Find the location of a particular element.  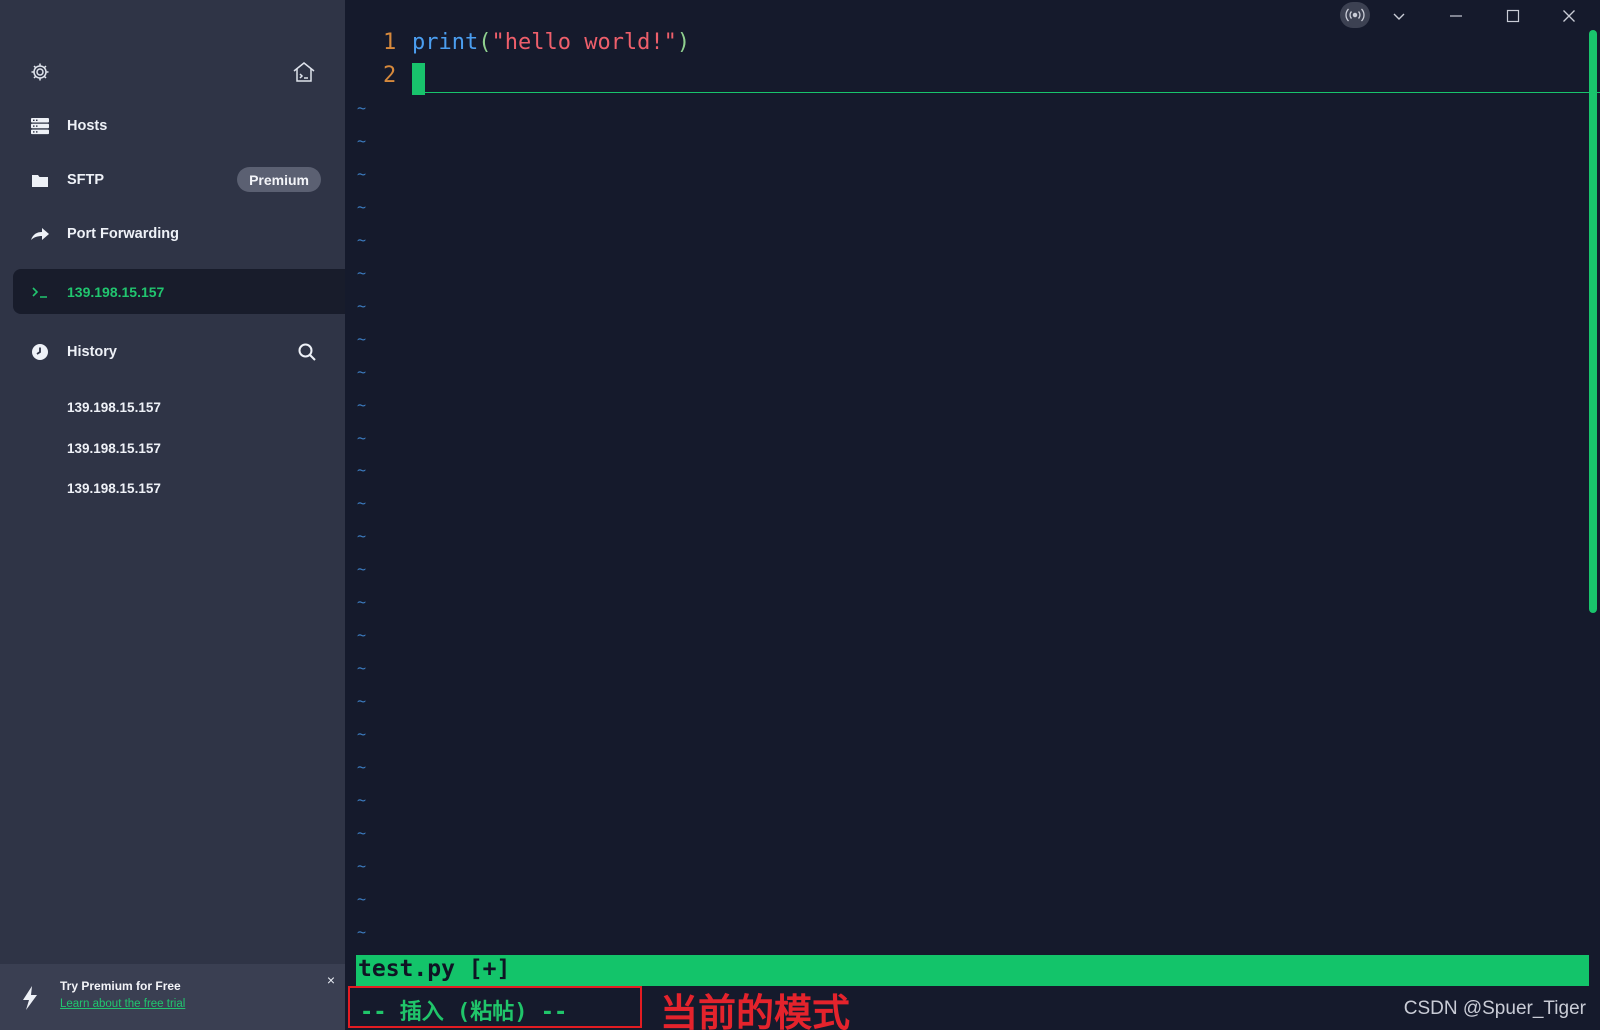

watermark: CSDN @Spuer_Tiger is located at coordinates (1494, 1008).